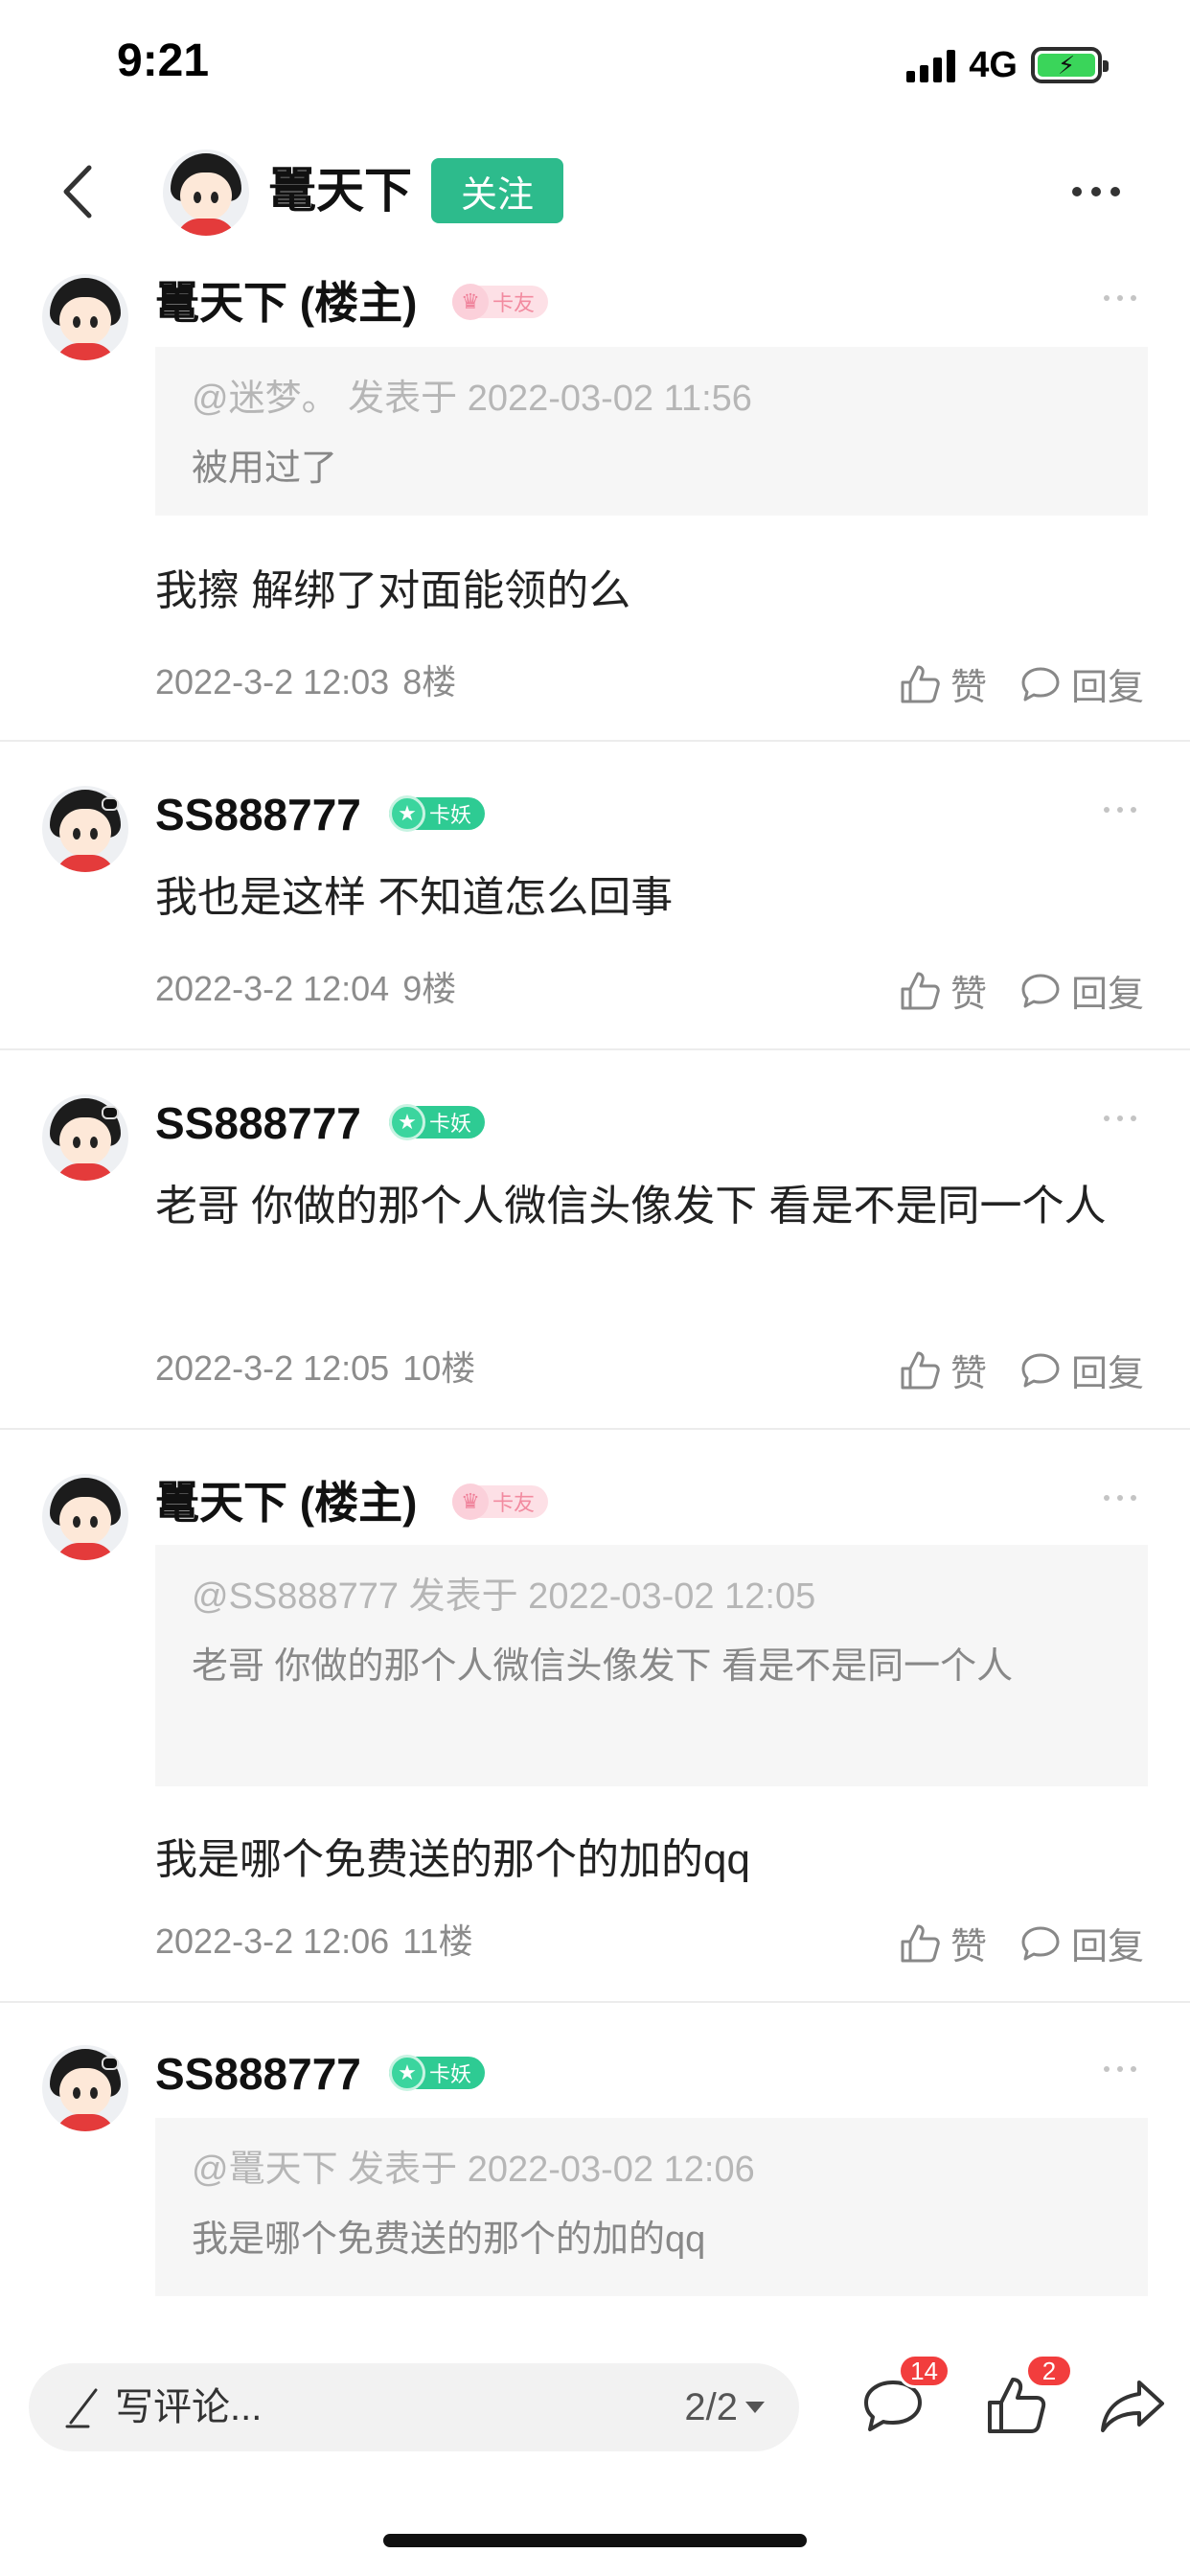 The width and height of the screenshot is (1190, 2576). What do you see at coordinates (340, 191) in the screenshot?
I see `page-title: 鼍天下` at bounding box center [340, 191].